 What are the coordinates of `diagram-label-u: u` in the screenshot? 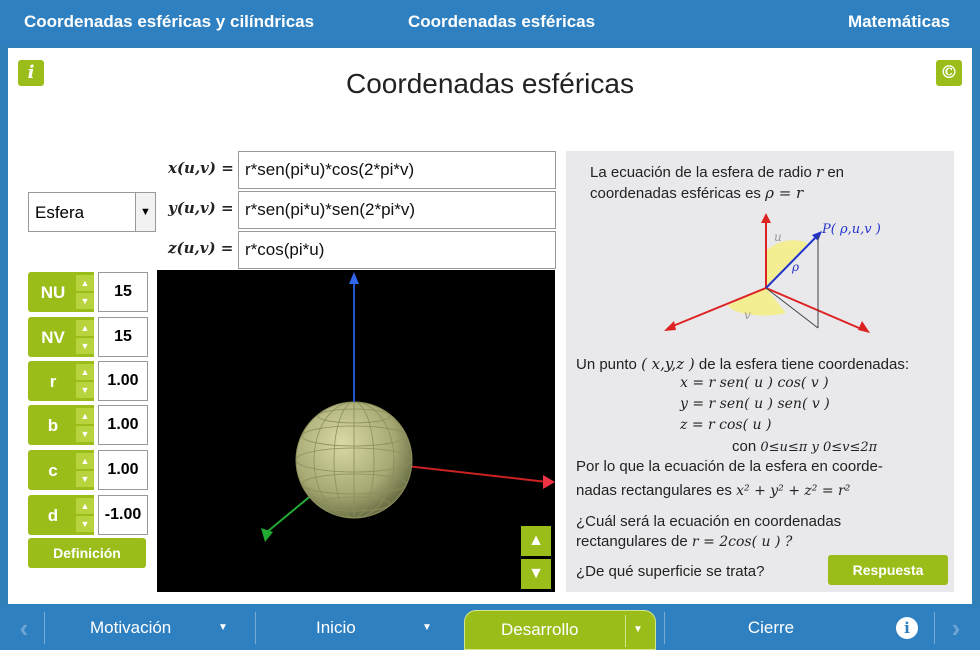 It's located at (778, 237).